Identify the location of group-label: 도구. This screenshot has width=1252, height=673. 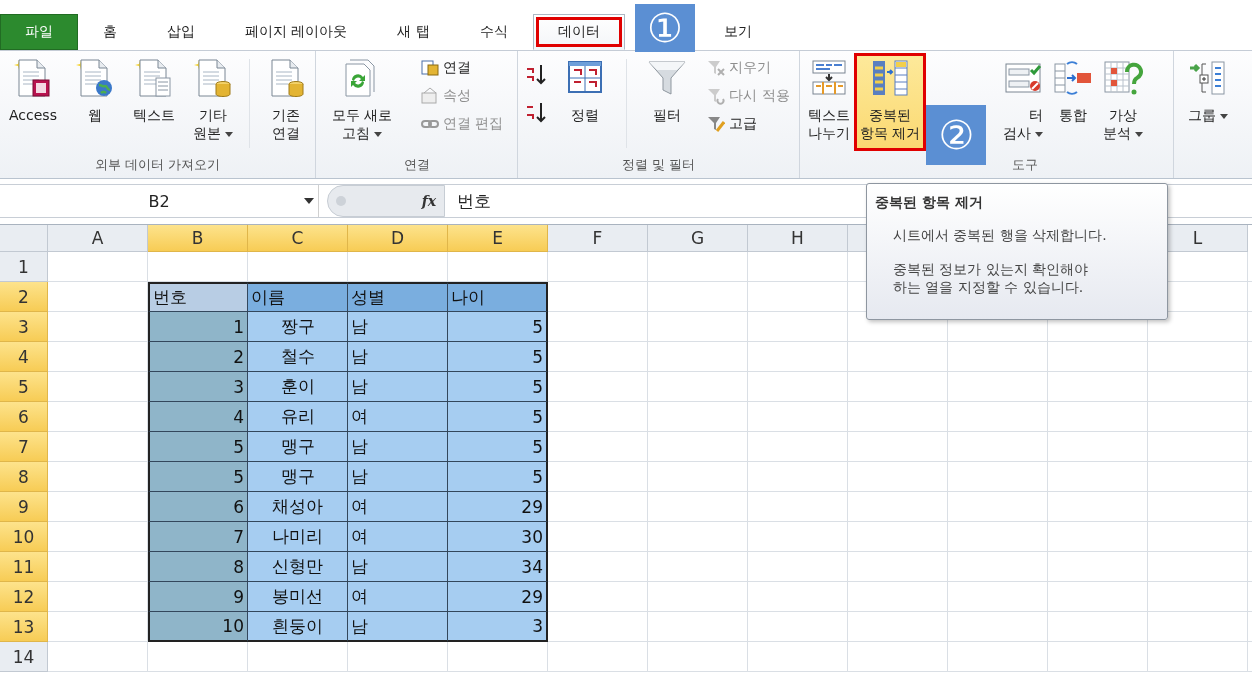
(1025, 164).